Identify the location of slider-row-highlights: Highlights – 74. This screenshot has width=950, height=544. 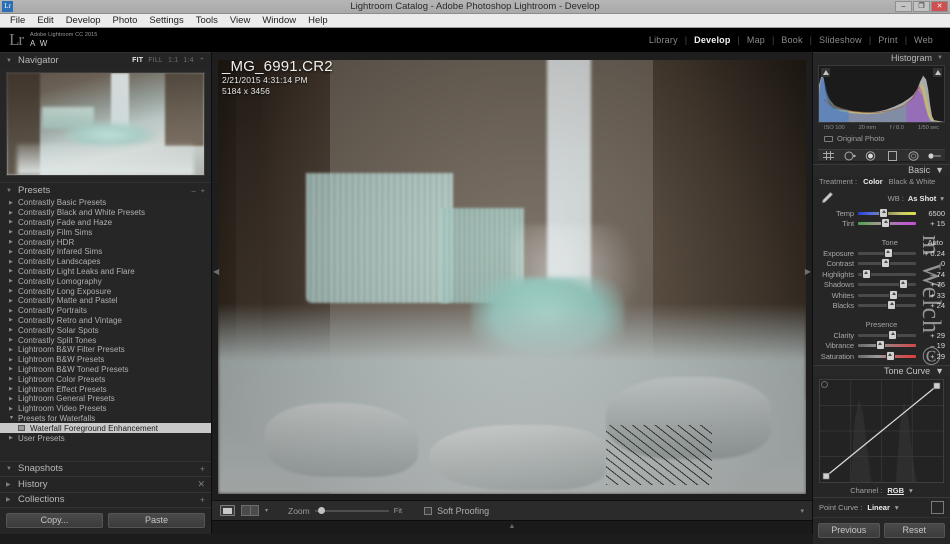
(881, 274).